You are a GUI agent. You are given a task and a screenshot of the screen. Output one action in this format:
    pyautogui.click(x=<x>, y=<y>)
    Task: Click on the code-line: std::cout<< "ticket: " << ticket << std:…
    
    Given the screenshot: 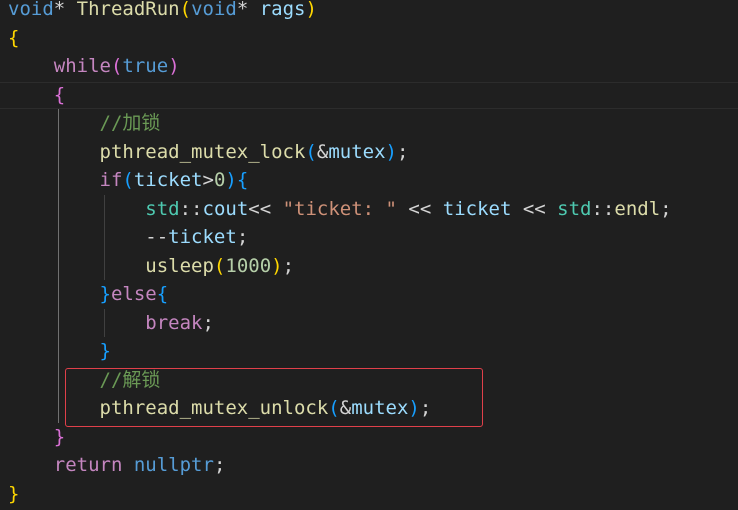 What is the action you would take?
    pyautogui.click(x=373, y=209)
    